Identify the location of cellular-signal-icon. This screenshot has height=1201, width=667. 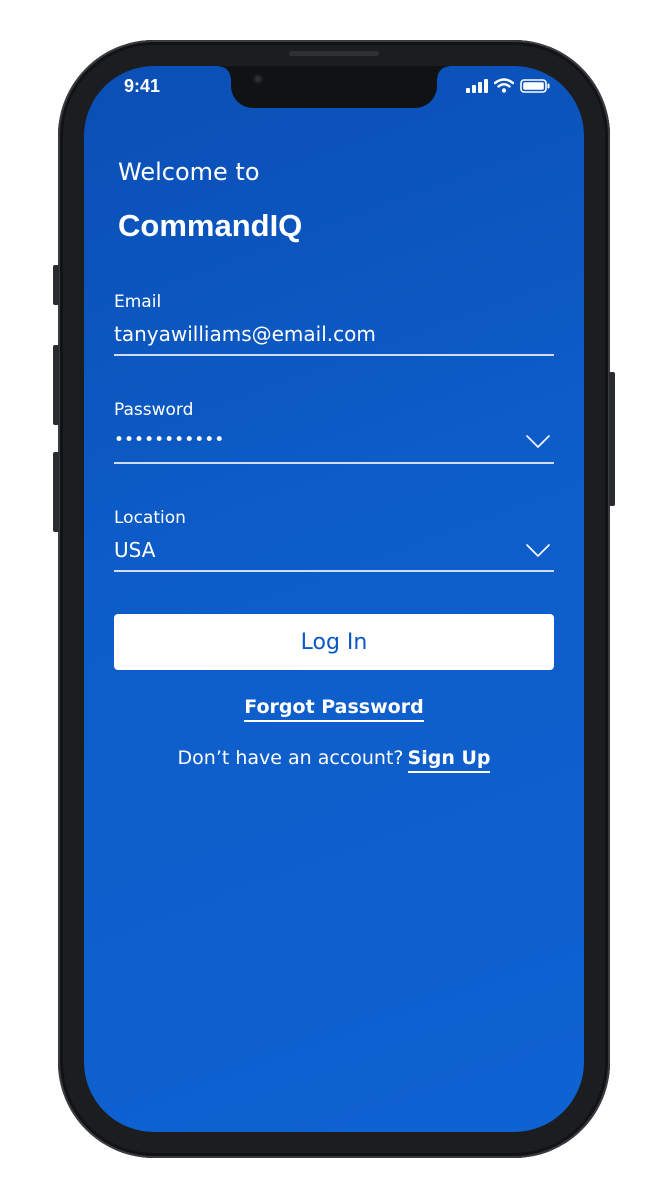
(477, 87).